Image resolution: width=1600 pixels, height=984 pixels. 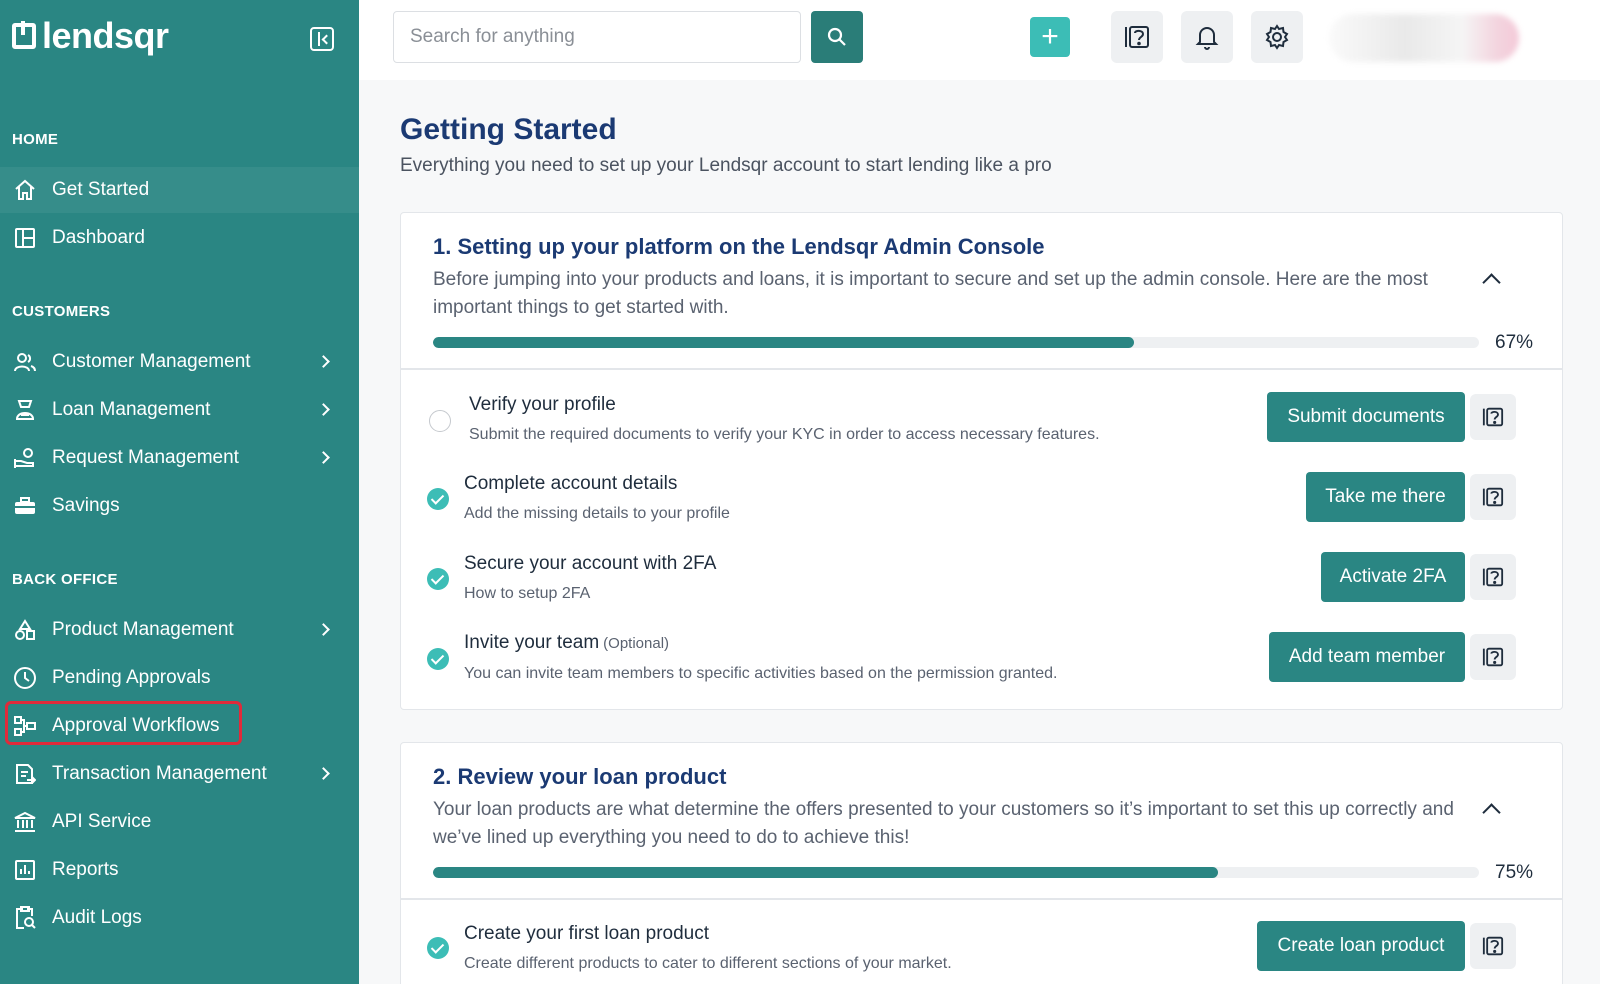 I want to click on help-button, so click(x=1137, y=37).